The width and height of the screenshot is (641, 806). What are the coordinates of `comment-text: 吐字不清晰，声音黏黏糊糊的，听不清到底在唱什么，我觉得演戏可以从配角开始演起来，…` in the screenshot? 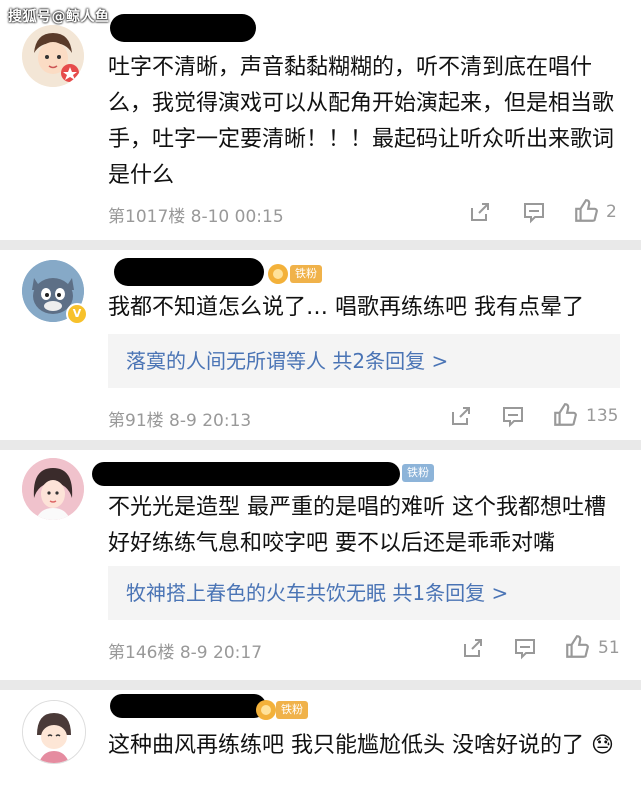 It's located at (361, 121).